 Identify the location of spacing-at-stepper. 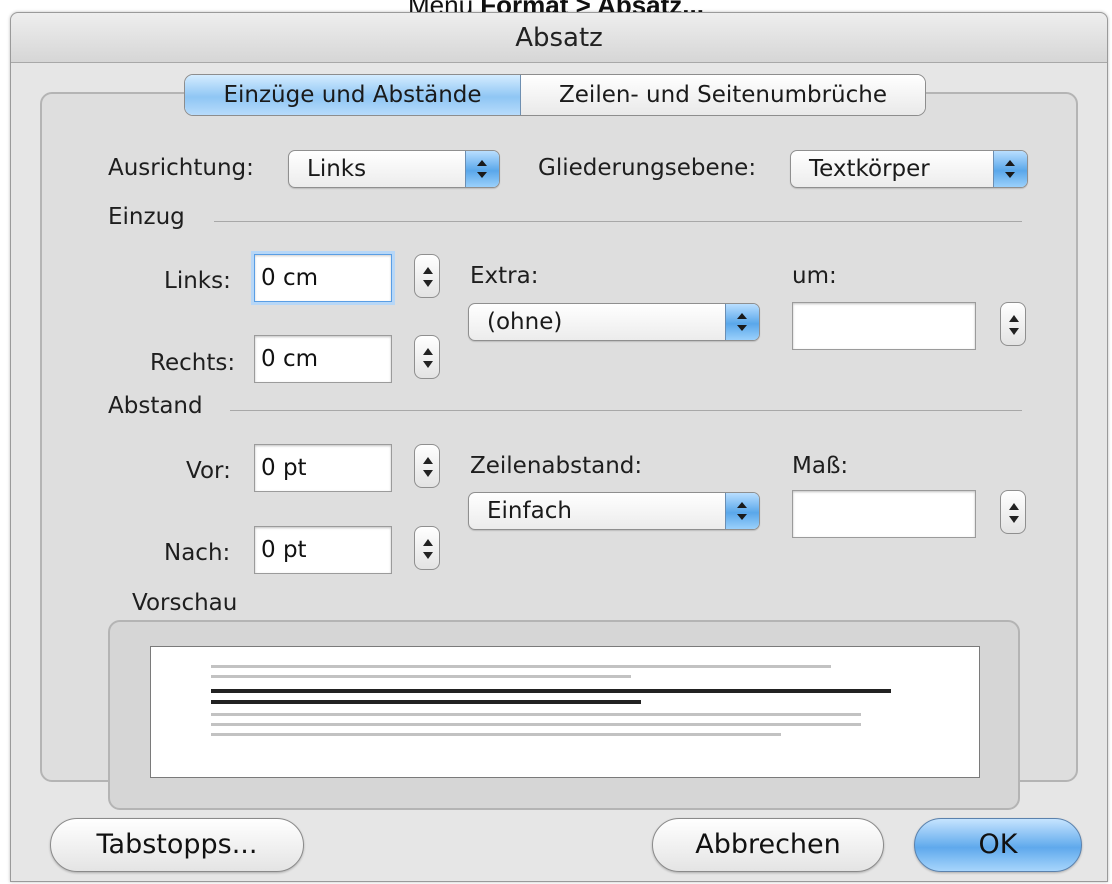
(1013, 512).